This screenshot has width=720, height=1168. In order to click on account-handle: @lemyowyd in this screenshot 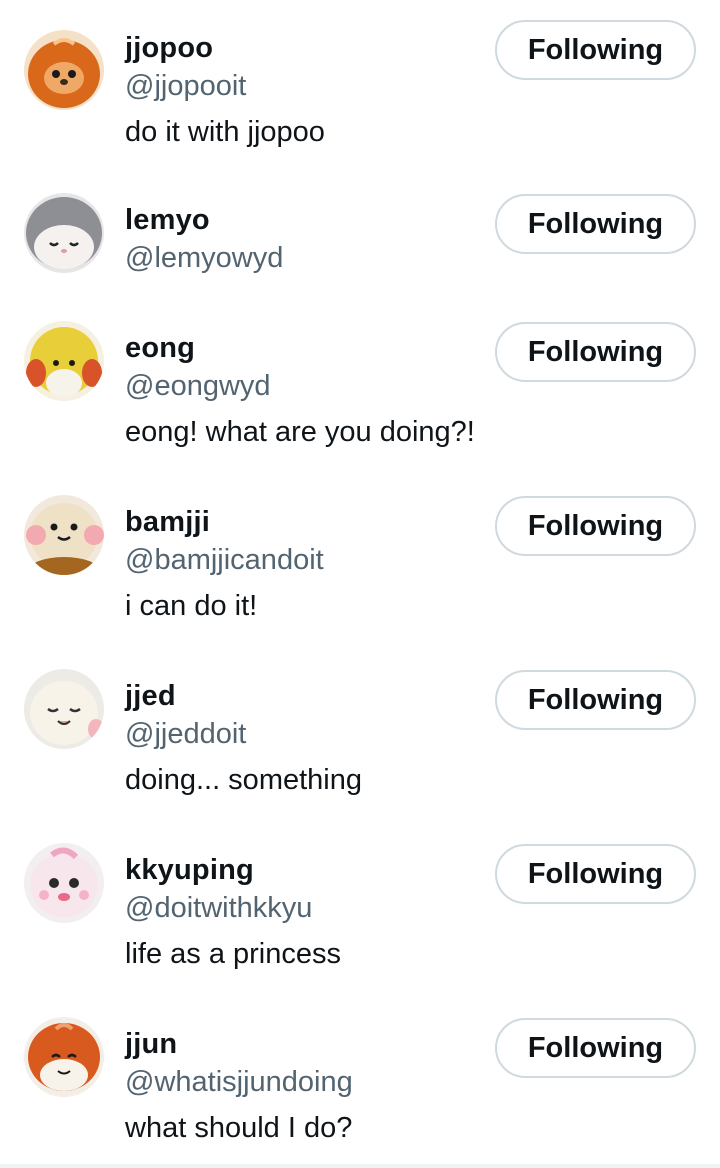, I will do `click(204, 258)`.